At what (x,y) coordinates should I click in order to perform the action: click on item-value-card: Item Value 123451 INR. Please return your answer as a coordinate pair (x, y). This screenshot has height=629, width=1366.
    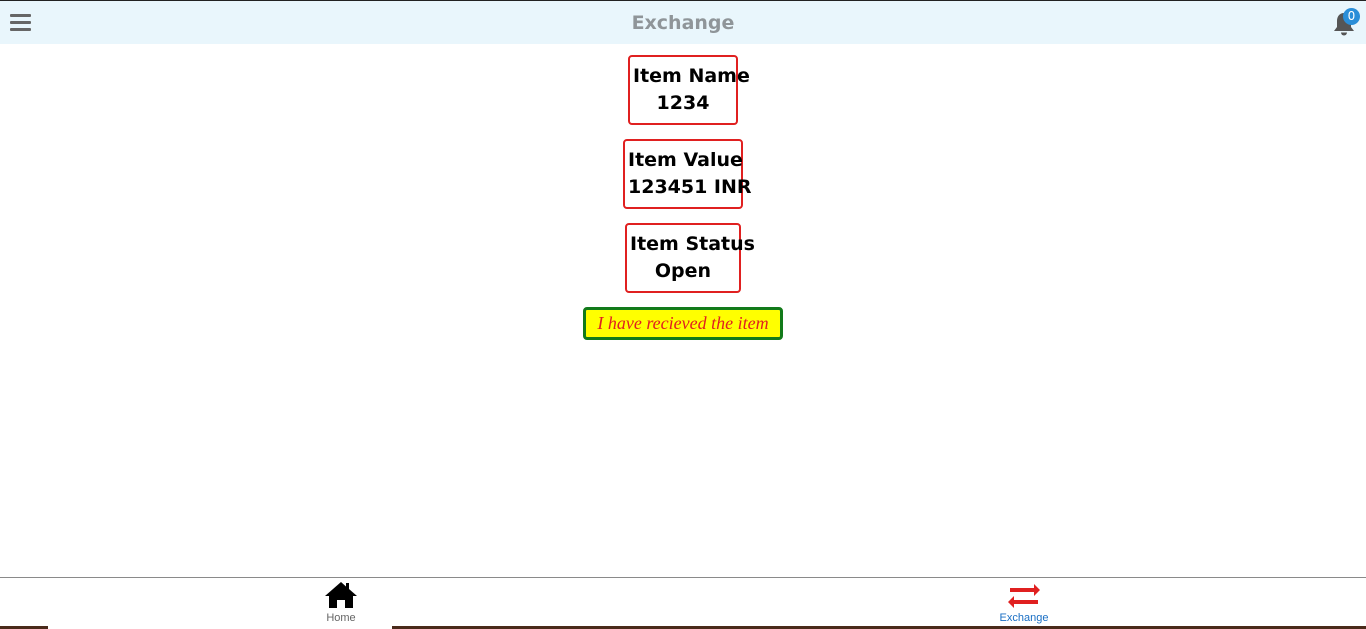
    Looking at the image, I should click on (687, 174).